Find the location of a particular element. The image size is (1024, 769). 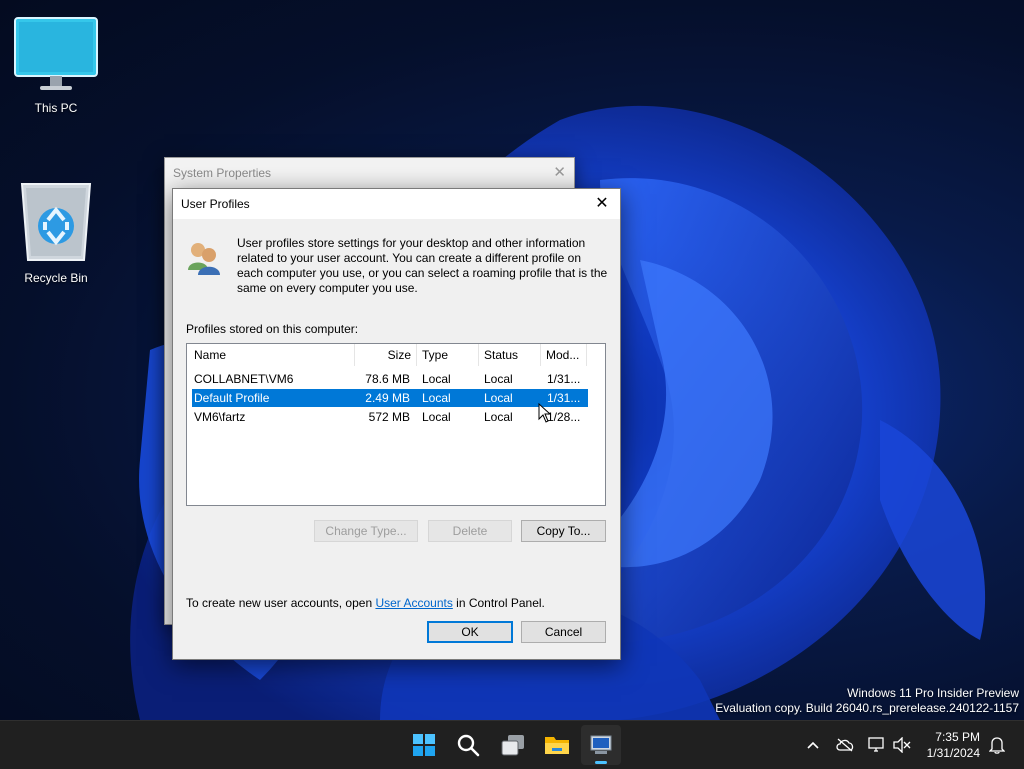

recycle-bin-icon is located at coordinates (56, 222).